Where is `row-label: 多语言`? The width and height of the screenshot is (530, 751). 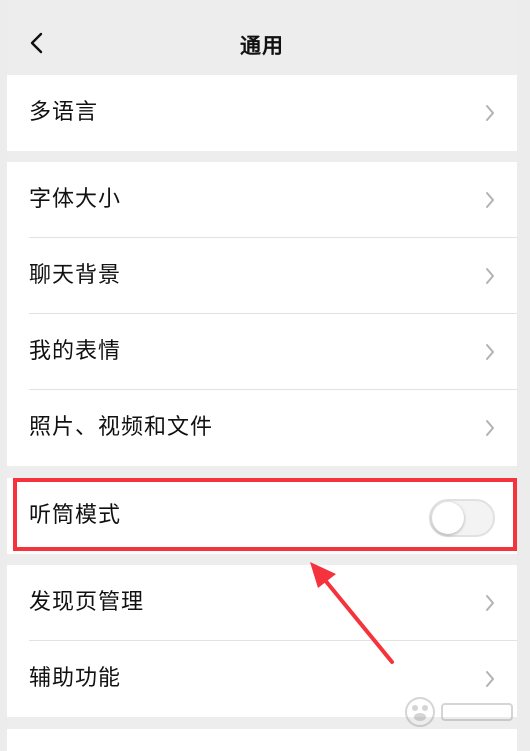
row-label: 多语言 is located at coordinates (64, 112).